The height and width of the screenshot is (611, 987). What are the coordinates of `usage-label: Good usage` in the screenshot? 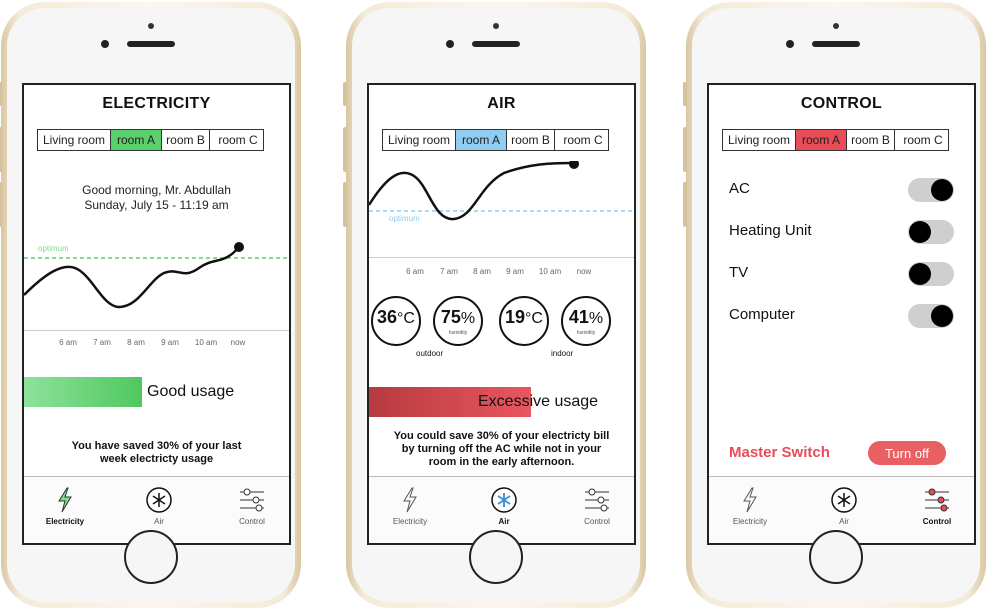 It's located at (191, 391).